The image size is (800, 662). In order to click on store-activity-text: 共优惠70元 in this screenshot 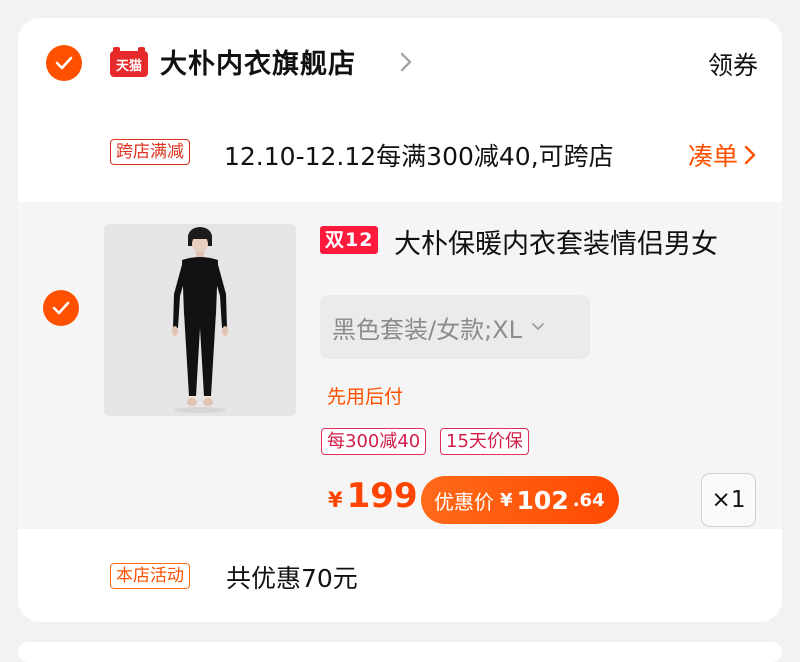, I will do `click(292, 578)`.